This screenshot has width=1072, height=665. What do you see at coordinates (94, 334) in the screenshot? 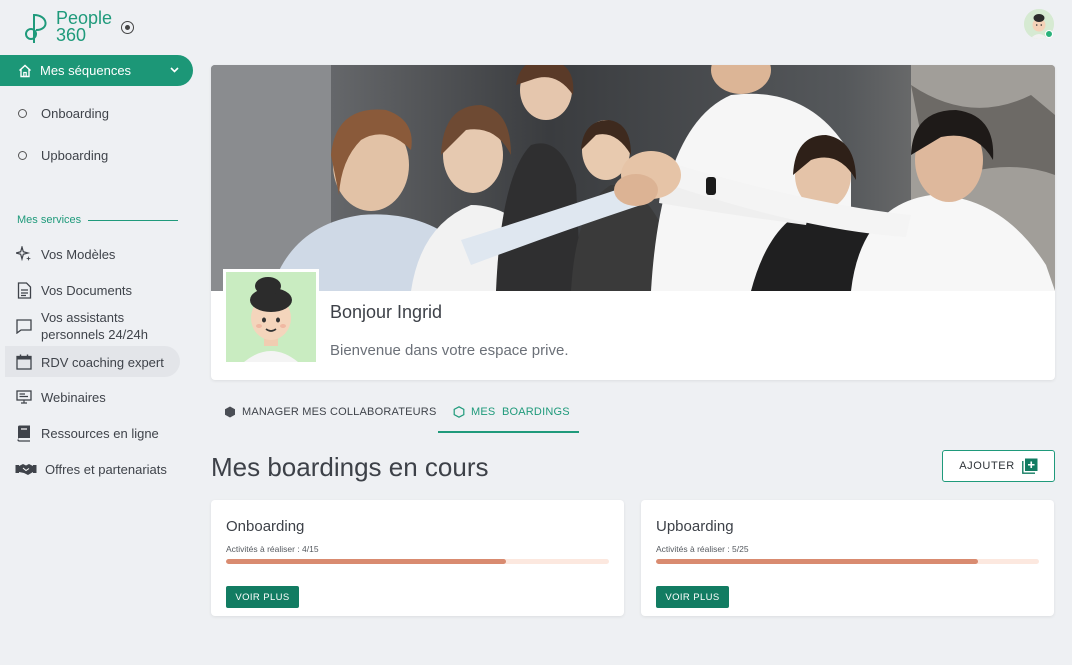
I see `sidebar-item-label-line2: personnels 24/24h` at bounding box center [94, 334].